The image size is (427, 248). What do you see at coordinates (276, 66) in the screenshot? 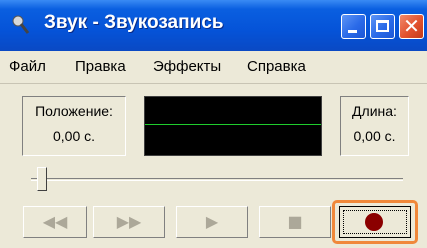
I see `menu-help: Справка` at bounding box center [276, 66].